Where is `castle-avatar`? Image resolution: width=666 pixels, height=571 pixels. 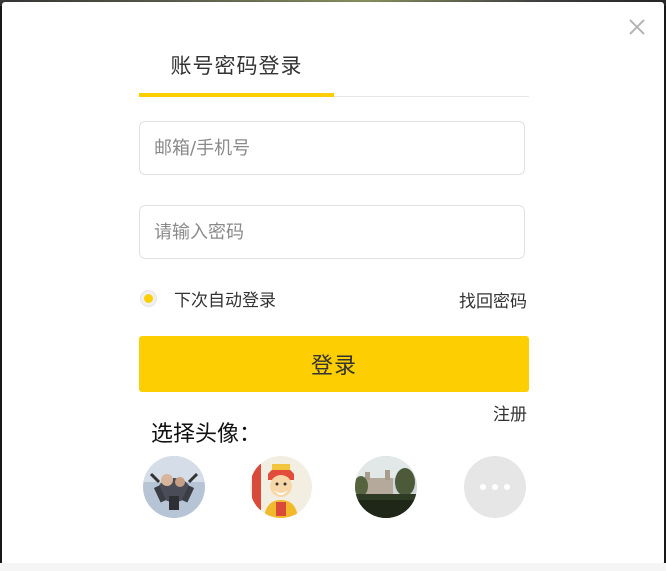 castle-avatar is located at coordinates (386, 487).